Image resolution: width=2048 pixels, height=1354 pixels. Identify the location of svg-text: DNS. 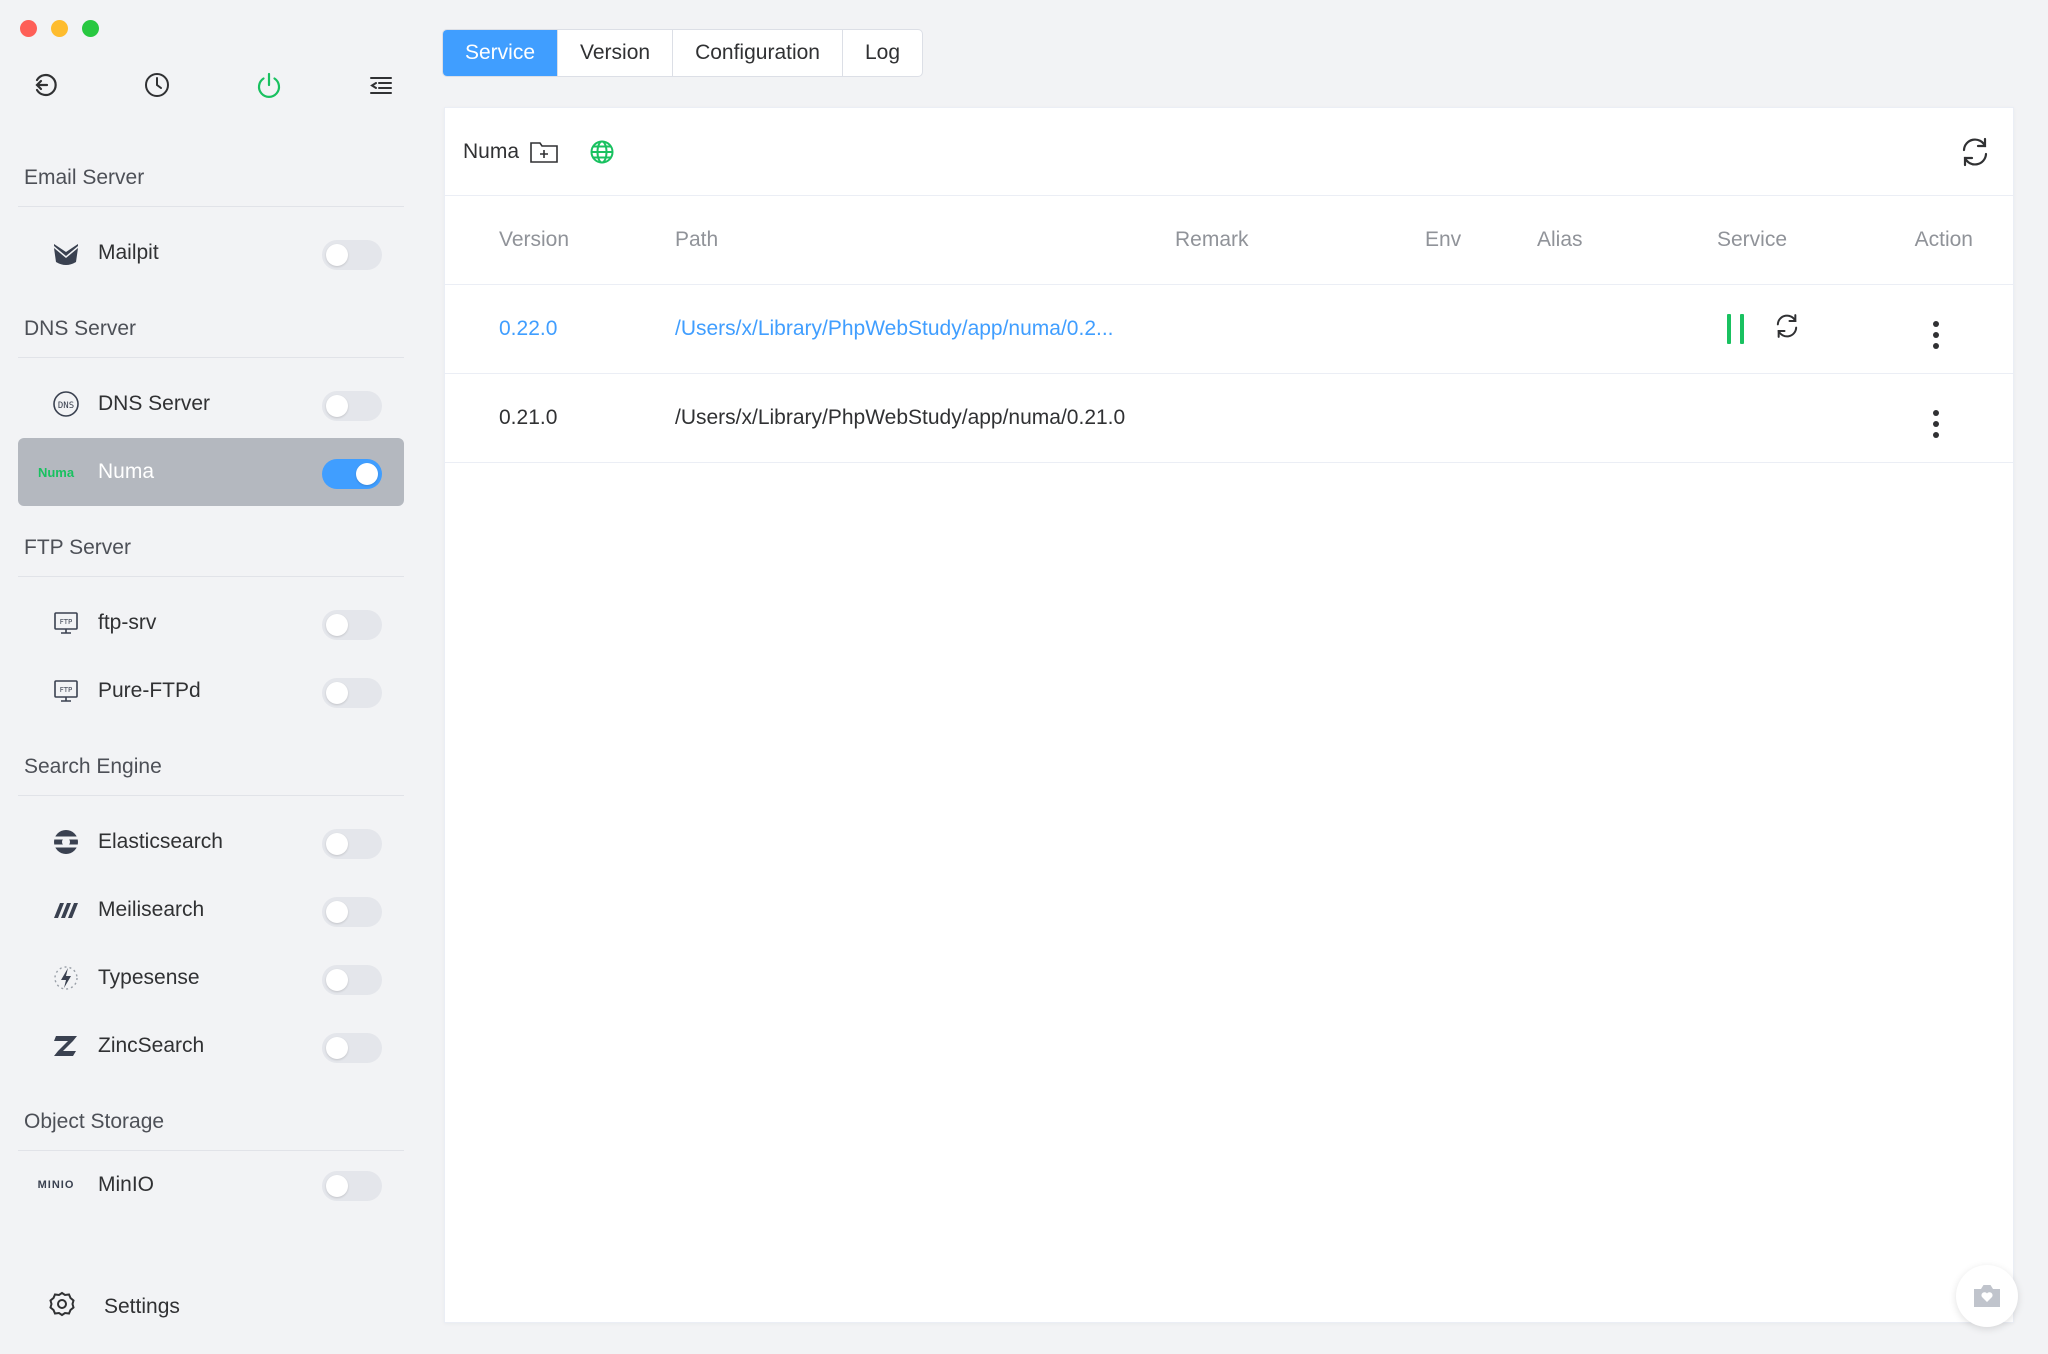
(66, 406).